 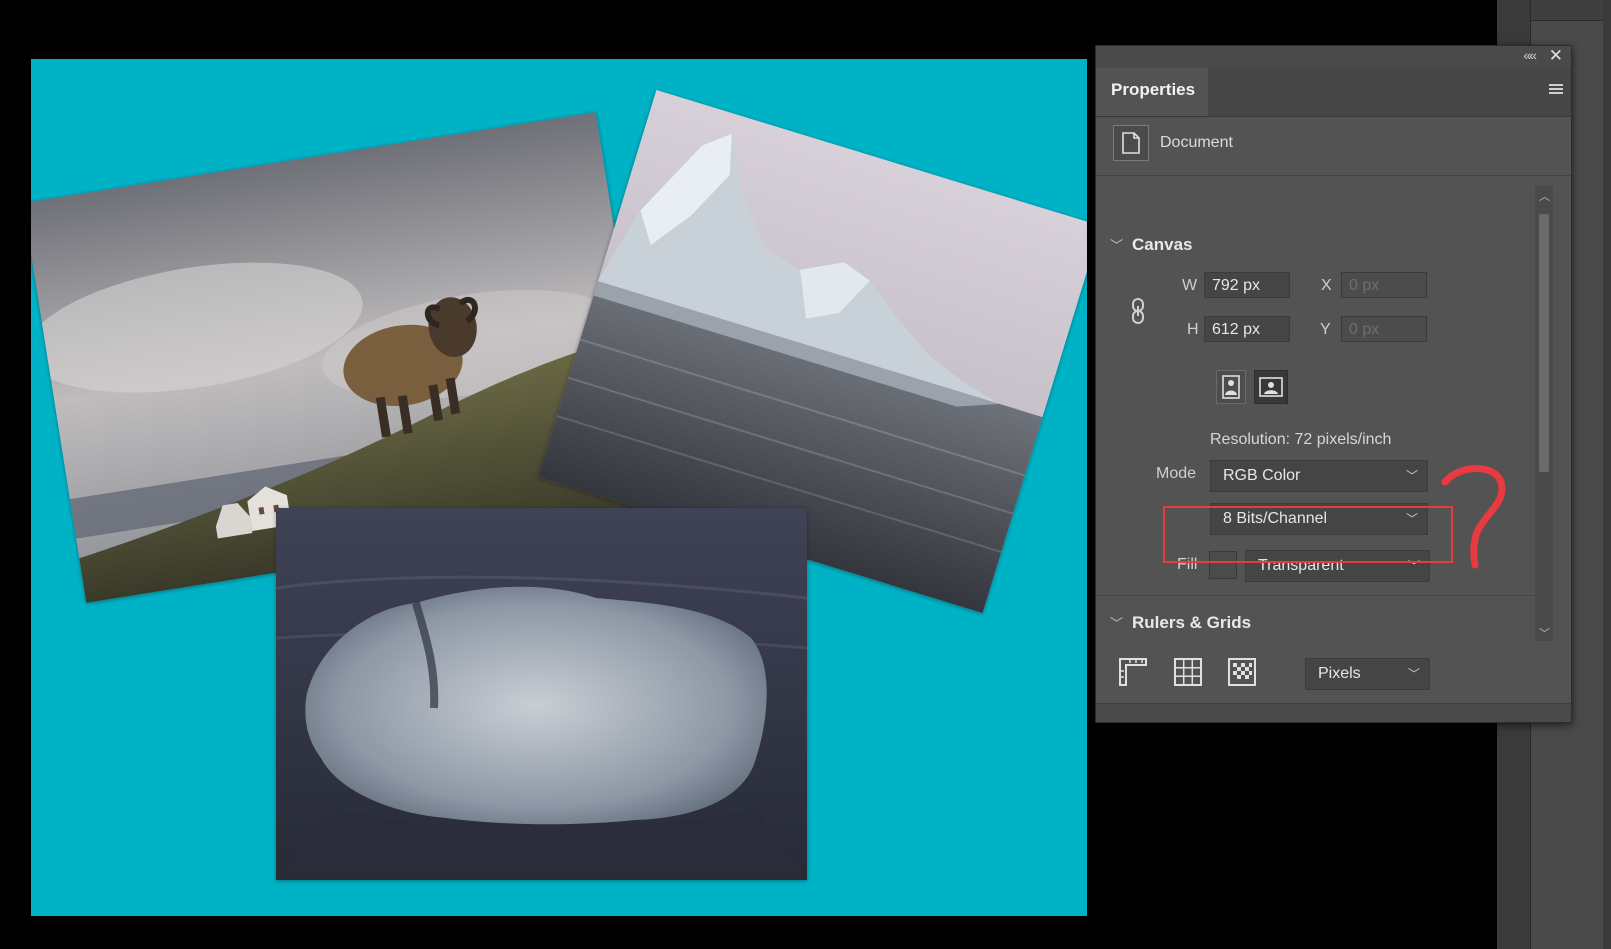 I want to click on collapse-panel-icon: ««, so click(x=1530, y=55).